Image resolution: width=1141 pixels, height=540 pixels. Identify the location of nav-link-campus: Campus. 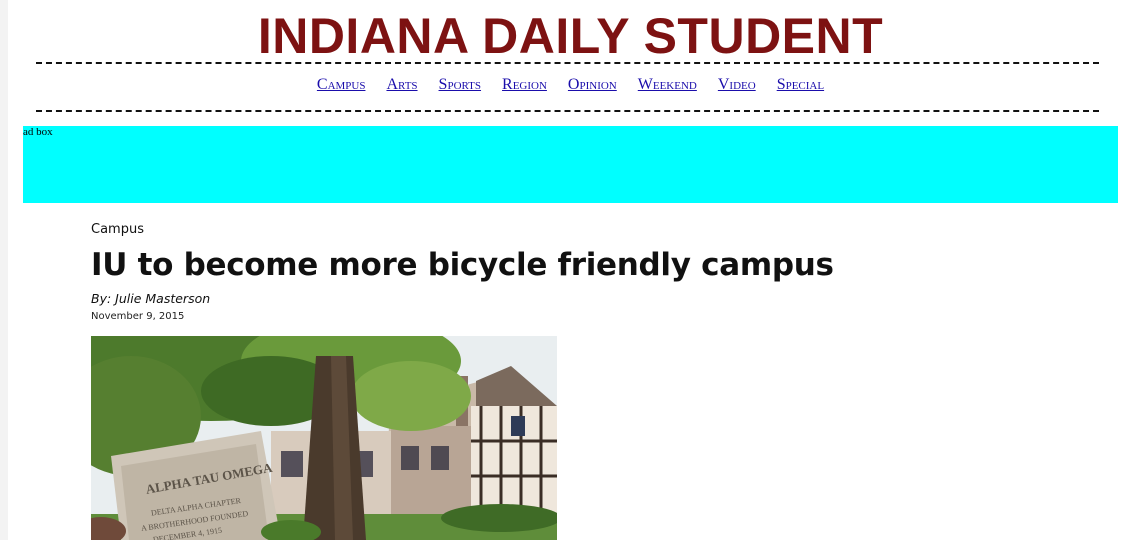
(341, 86).